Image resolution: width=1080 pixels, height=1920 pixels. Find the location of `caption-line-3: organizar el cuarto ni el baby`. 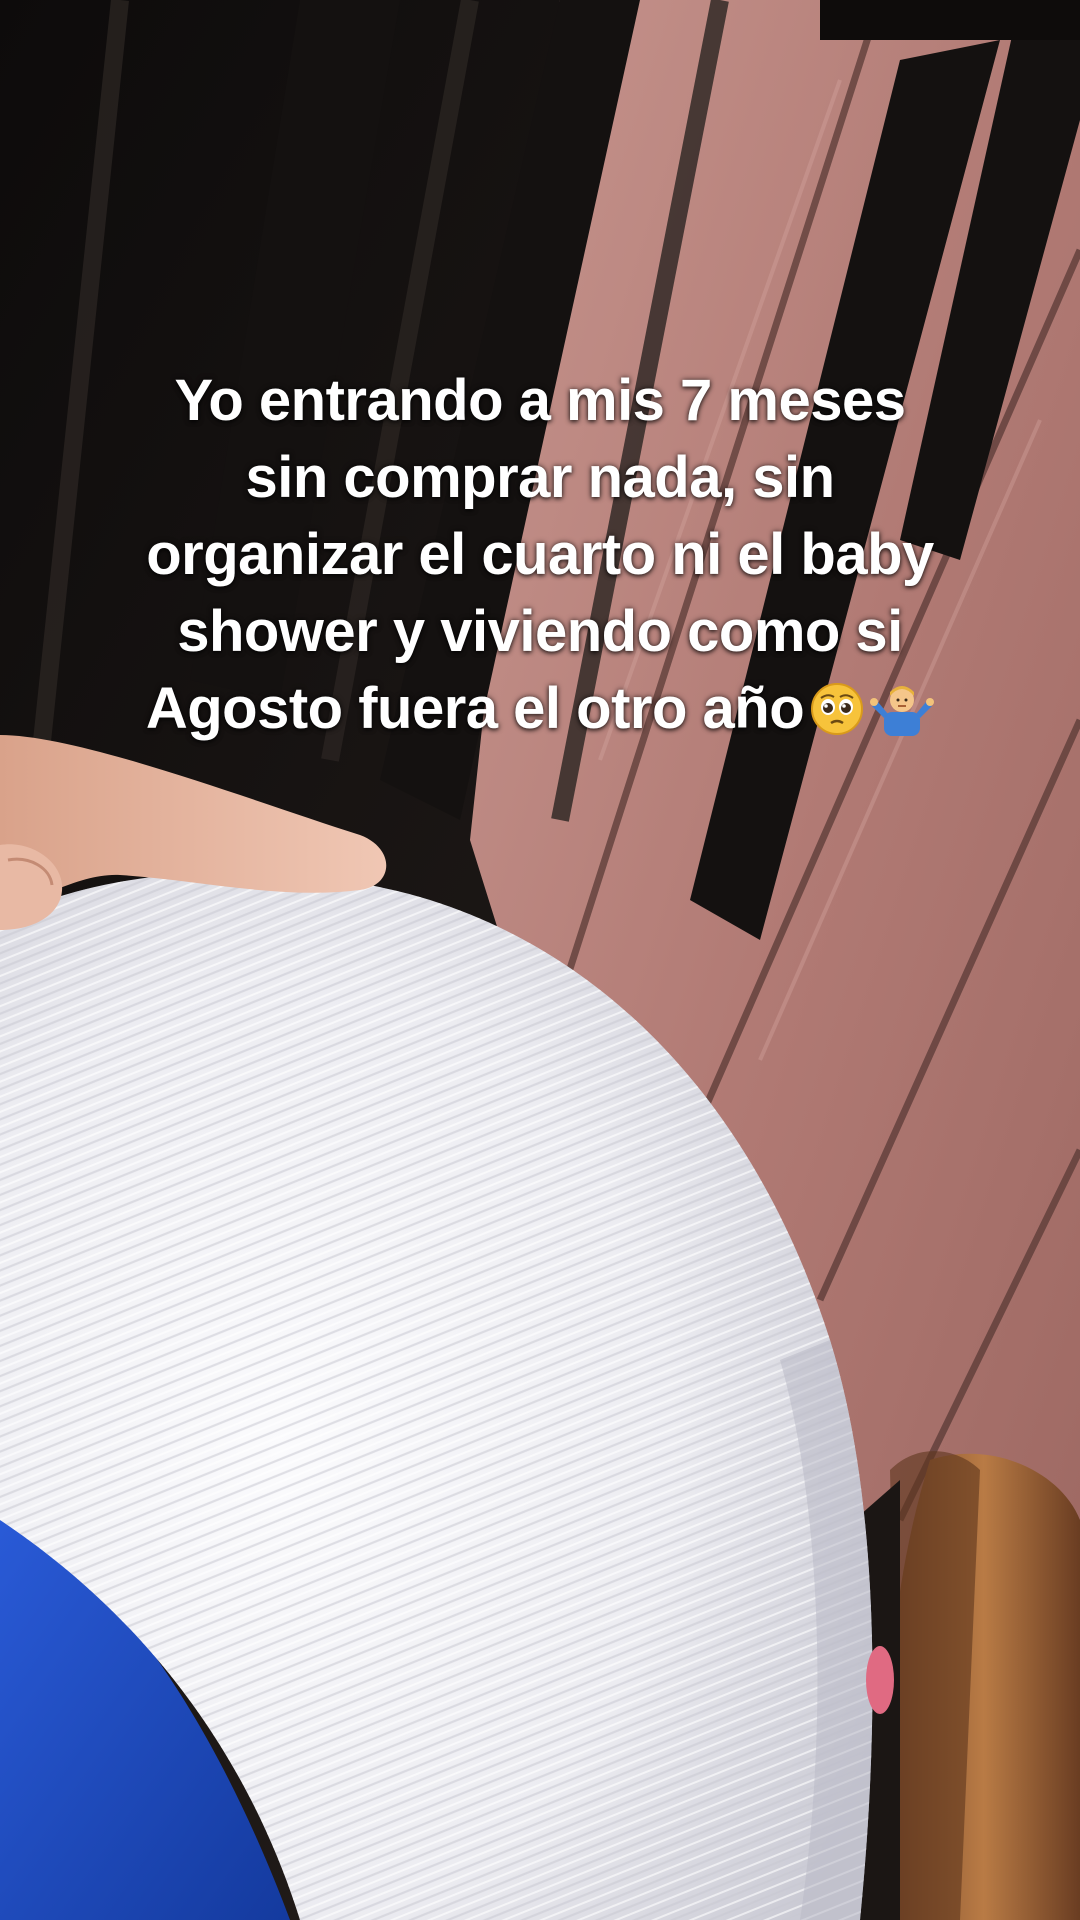

caption-line-3: organizar el cuarto ni el baby is located at coordinates (540, 554).